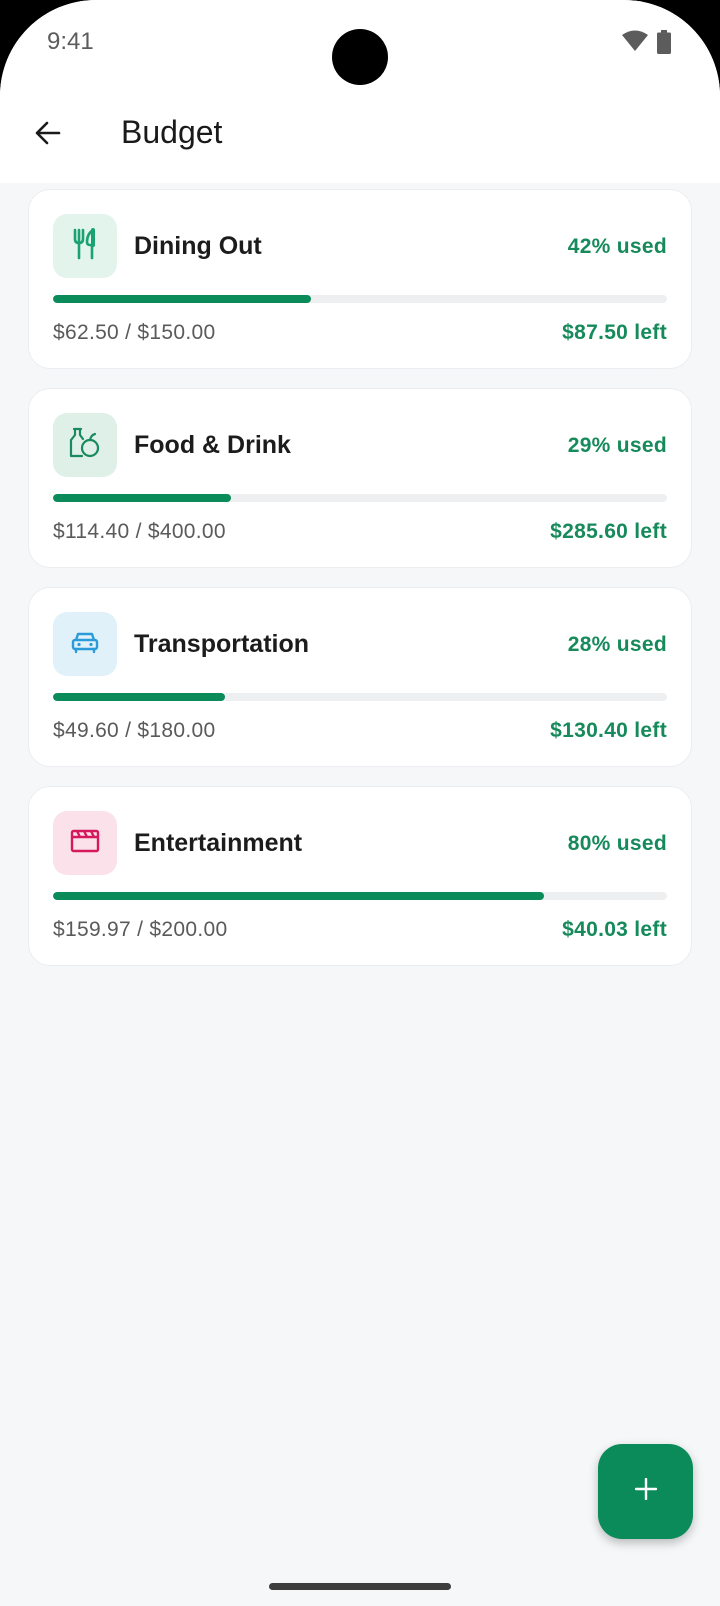 The width and height of the screenshot is (720, 1606). I want to click on utensils-icon, so click(85, 246).